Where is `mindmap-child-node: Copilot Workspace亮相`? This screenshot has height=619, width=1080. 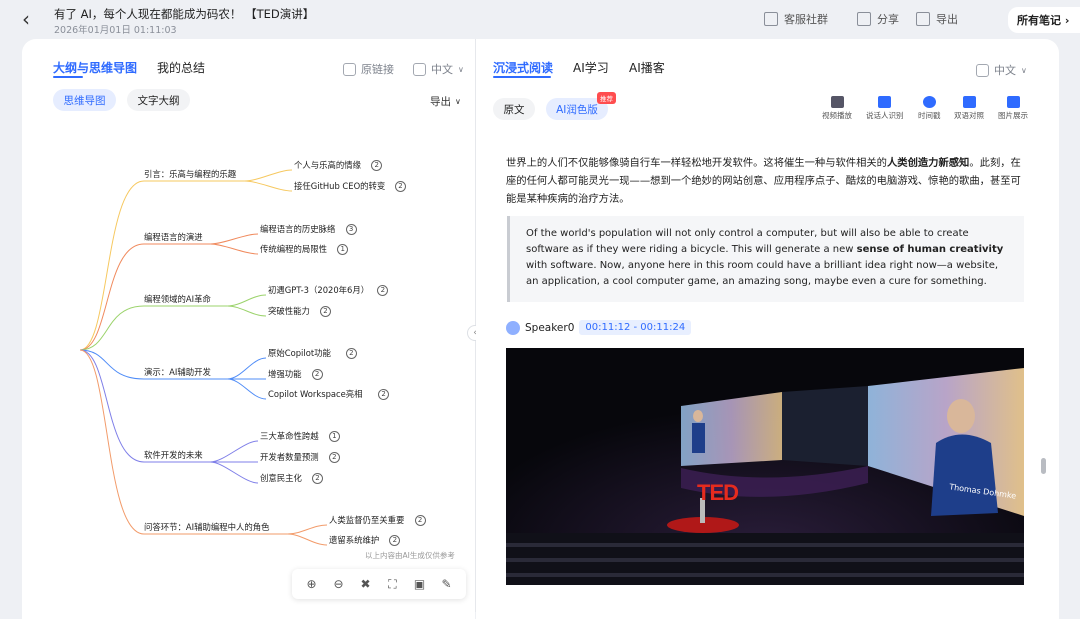 mindmap-child-node: Copilot Workspace亮相 is located at coordinates (315, 394).